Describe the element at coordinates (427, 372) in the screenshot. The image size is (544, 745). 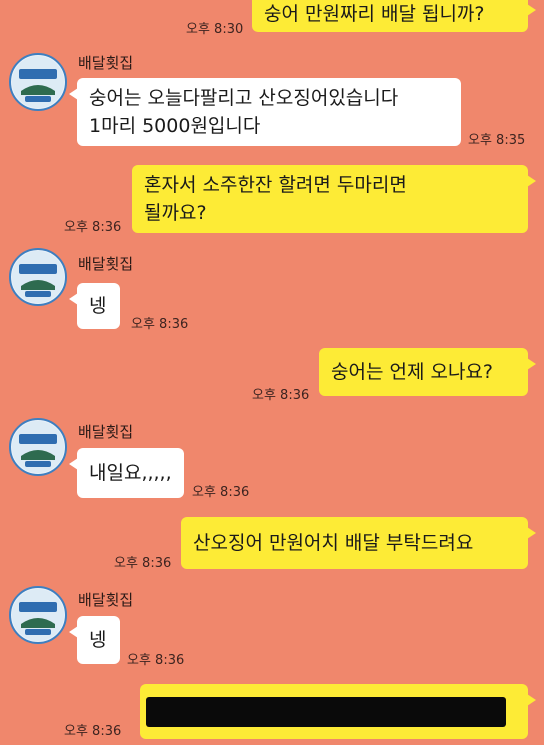
I see `my-message-bubble: 숭어는 언제 오나요?` at that location.